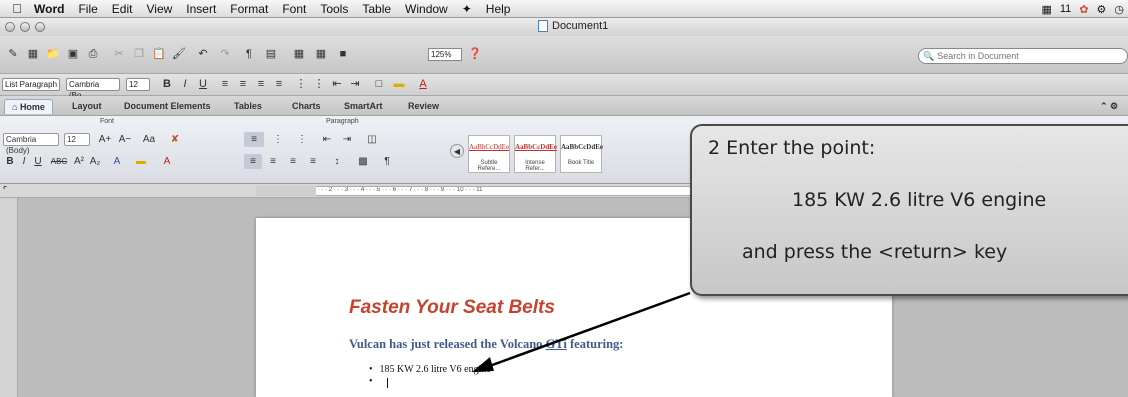 The height and width of the screenshot is (397, 1128). Describe the element at coordinates (125, 139) in the screenshot. I see `shrink-font-icon: A−` at that location.